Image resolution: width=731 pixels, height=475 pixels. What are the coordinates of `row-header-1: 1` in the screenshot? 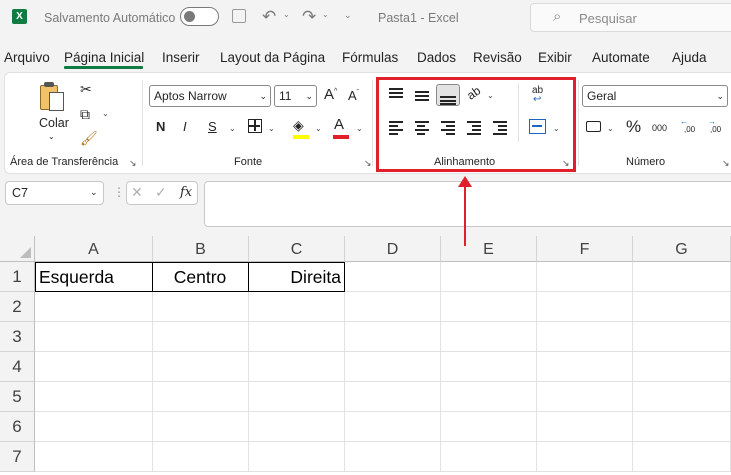 It's located at (17, 277).